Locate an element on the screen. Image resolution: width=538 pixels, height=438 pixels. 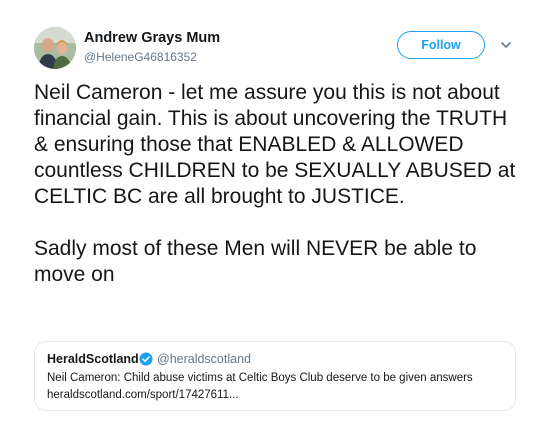
verified-badge-icon is located at coordinates (146, 359).